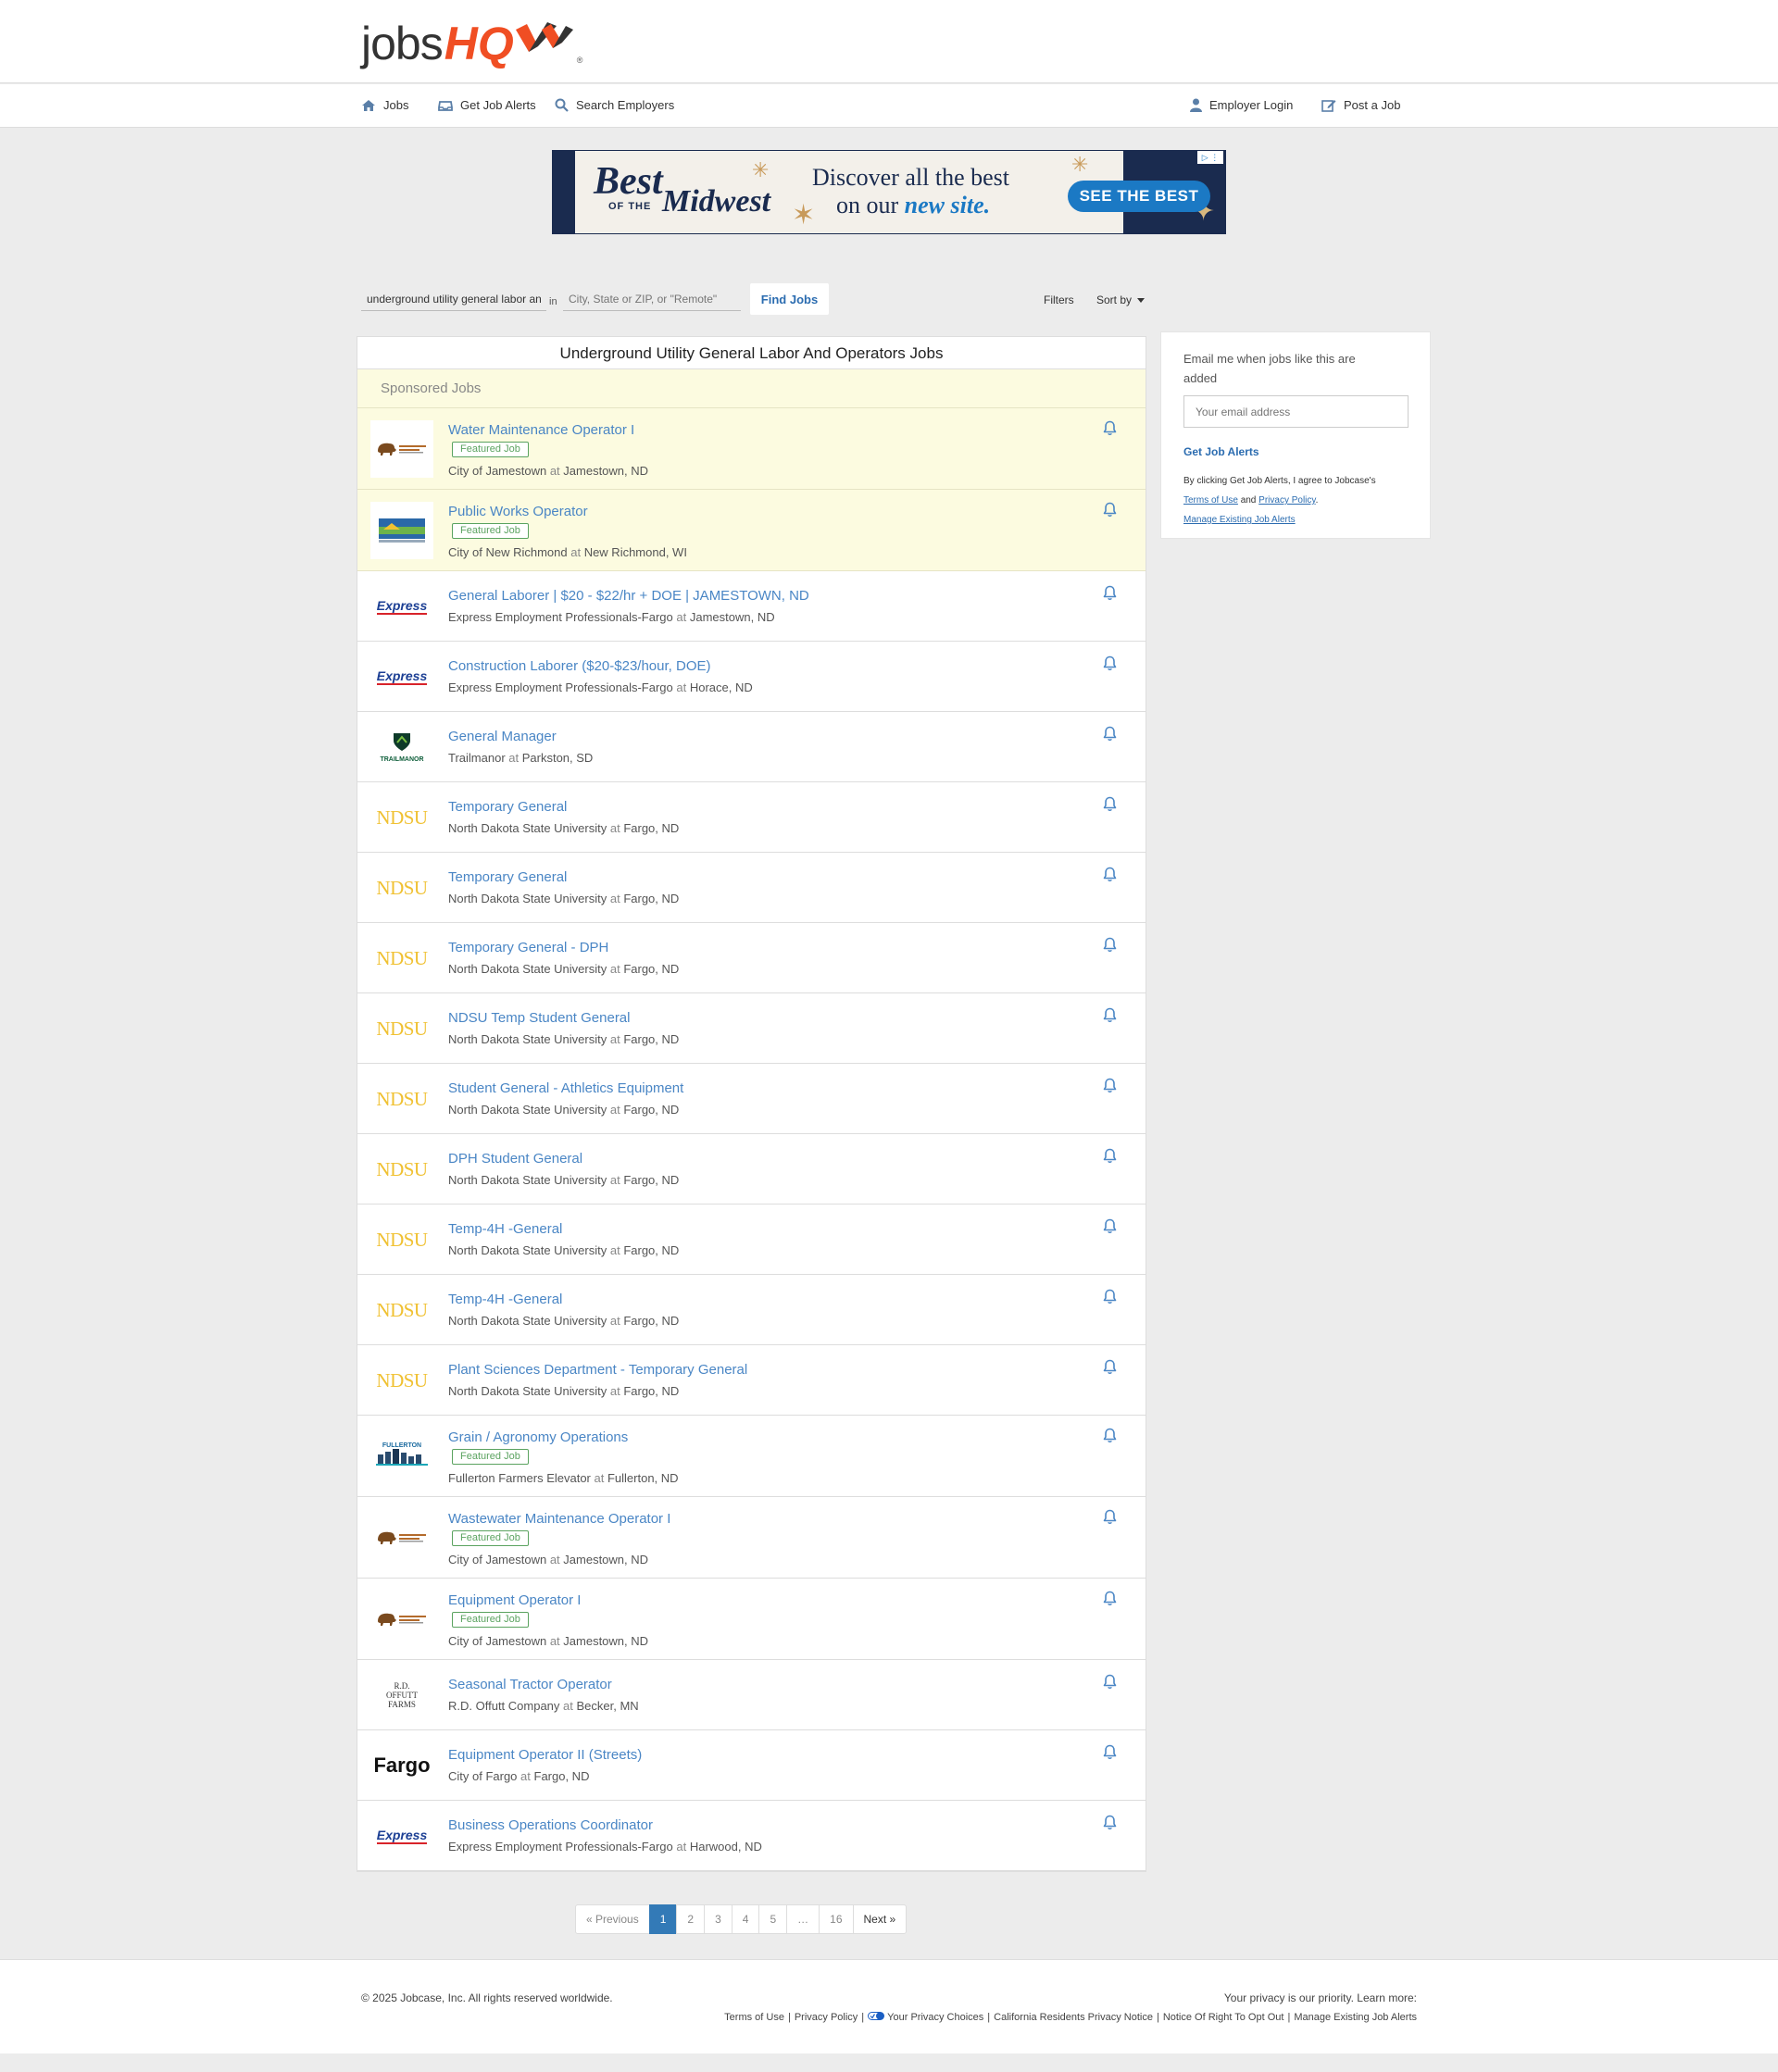  Describe the element at coordinates (402, 1695) in the screenshot. I see `company-logo: R.D. OFFUTT FARMS` at that location.